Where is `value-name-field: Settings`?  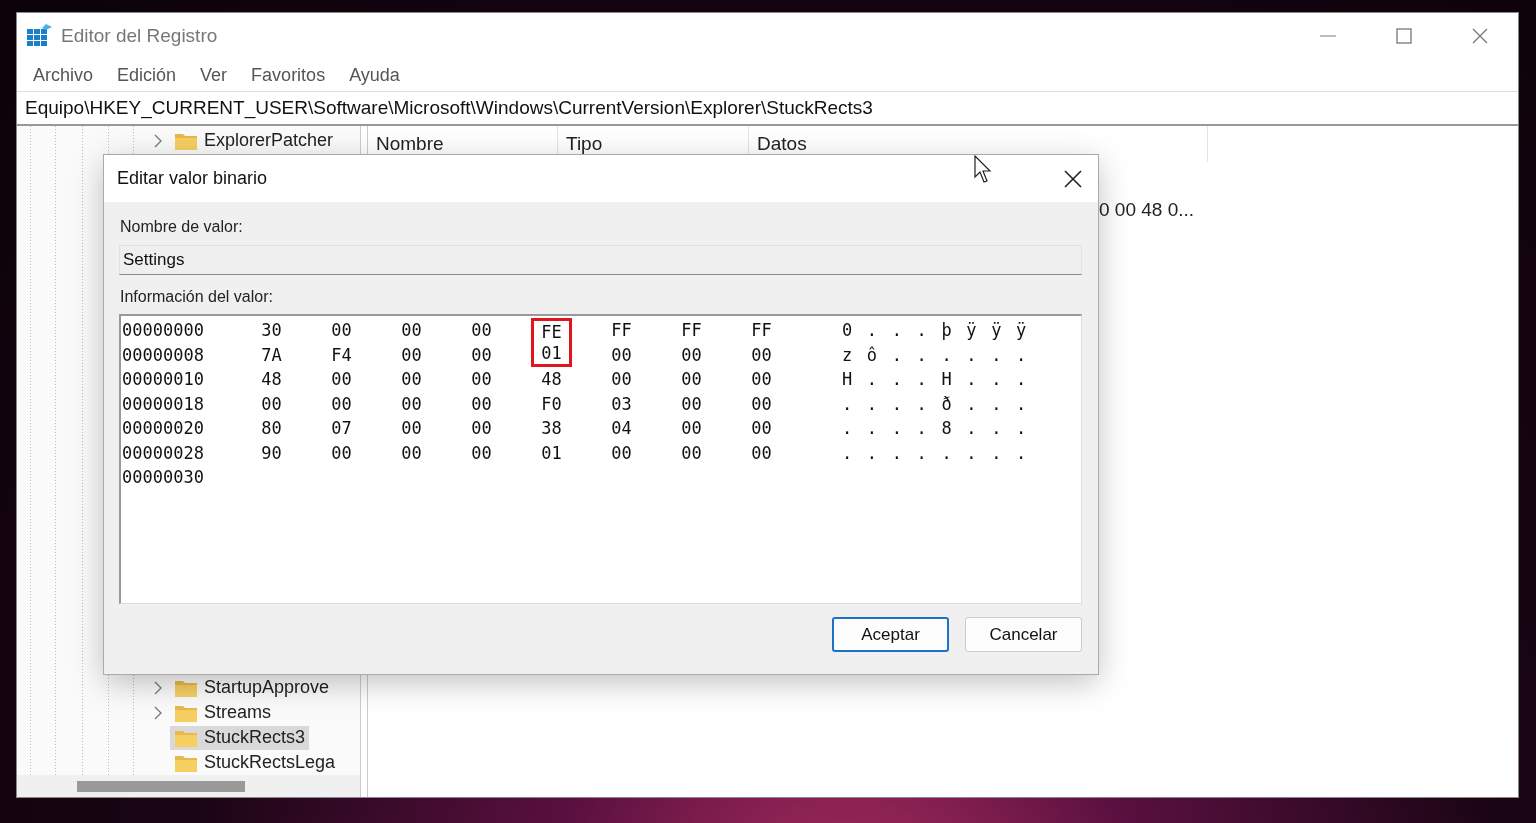
value-name-field: Settings is located at coordinates (600, 260).